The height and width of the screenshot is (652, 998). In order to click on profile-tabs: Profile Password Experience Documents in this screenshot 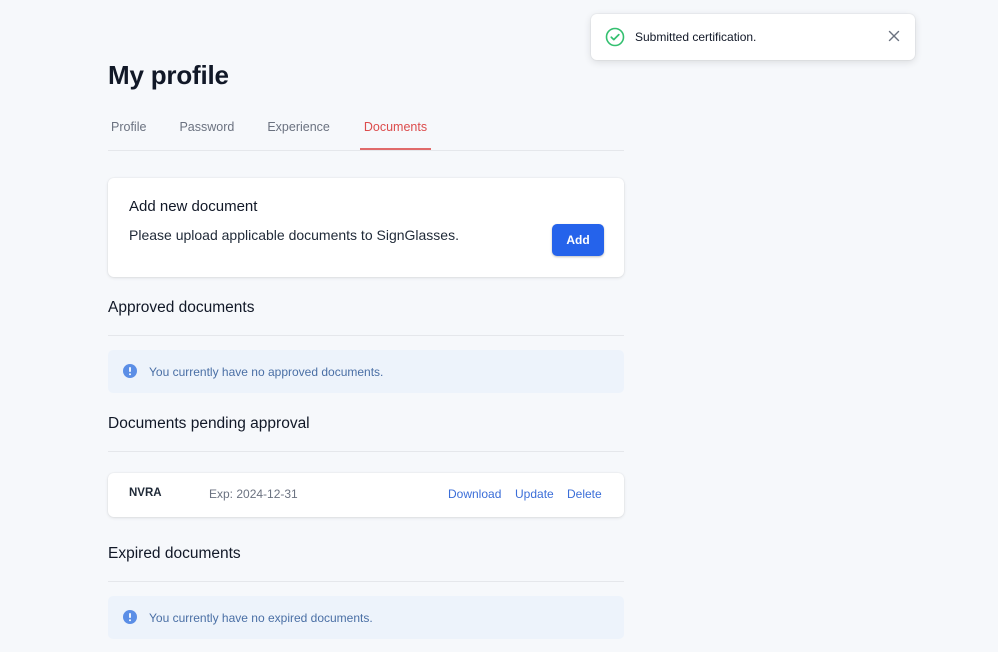, I will do `click(366, 131)`.